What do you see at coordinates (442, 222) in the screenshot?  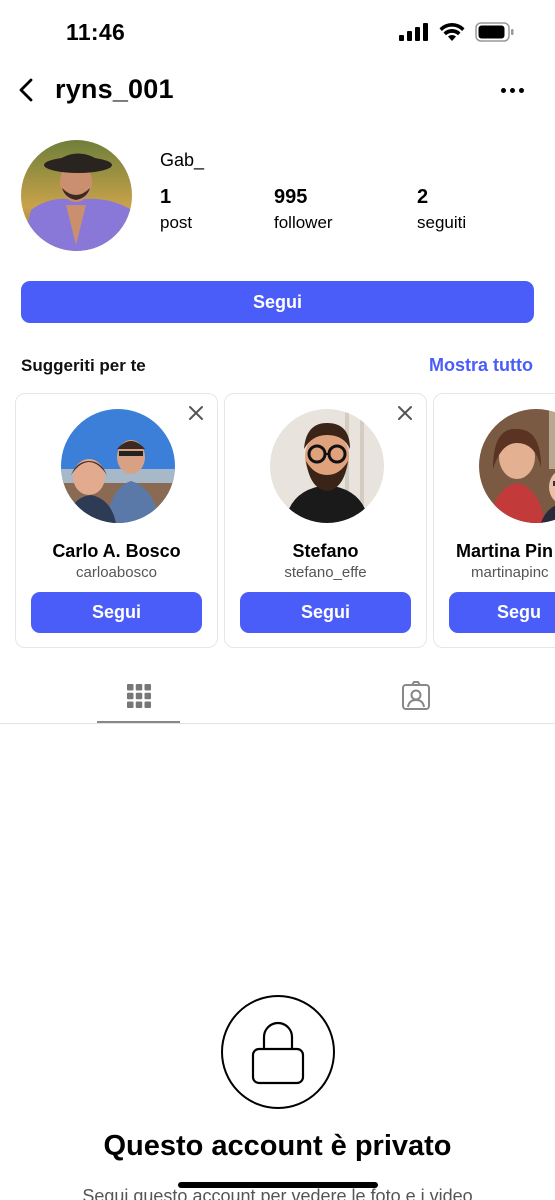 I see `stat-following-label: seguiti` at bounding box center [442, 222].